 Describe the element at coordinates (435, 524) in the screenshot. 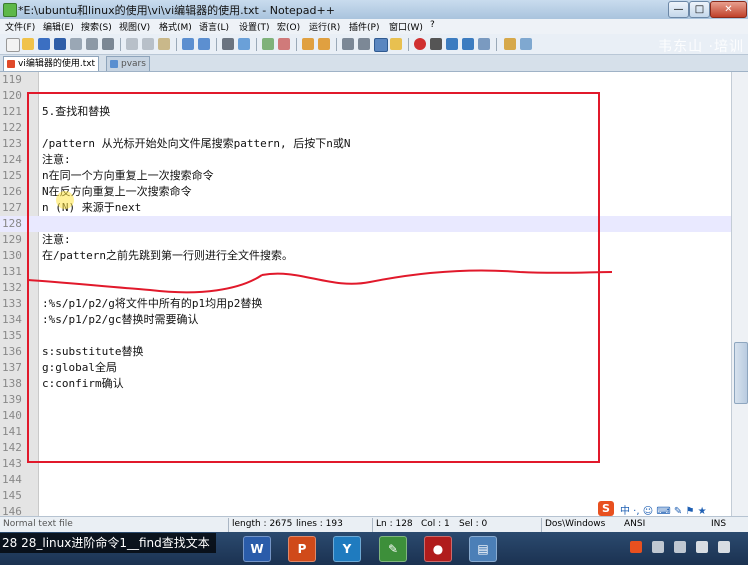

I see `status-col: Col : 1` at that location.